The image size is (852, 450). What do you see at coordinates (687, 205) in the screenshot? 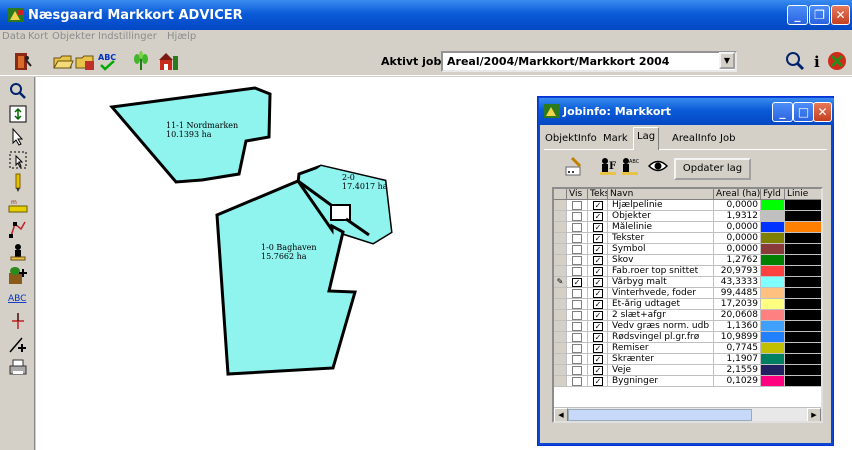
I see `table-row: ✓ Hjælpelinie 0,0000` at bounding box center [687, 205].